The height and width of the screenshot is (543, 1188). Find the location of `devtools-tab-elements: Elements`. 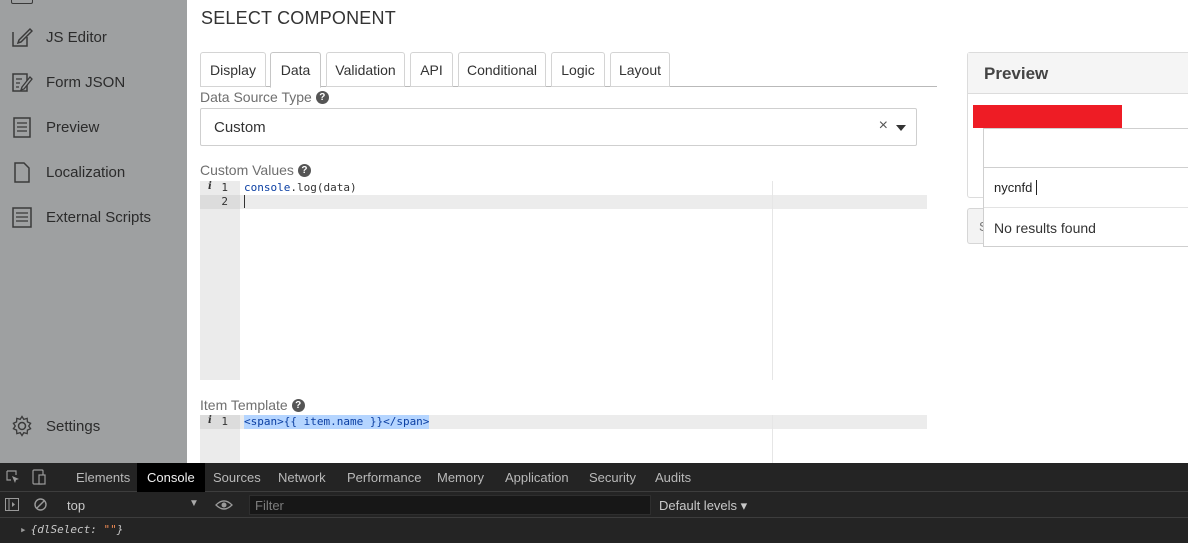

devtools-tab-elements: Elements is located at coordinates (103, 477).